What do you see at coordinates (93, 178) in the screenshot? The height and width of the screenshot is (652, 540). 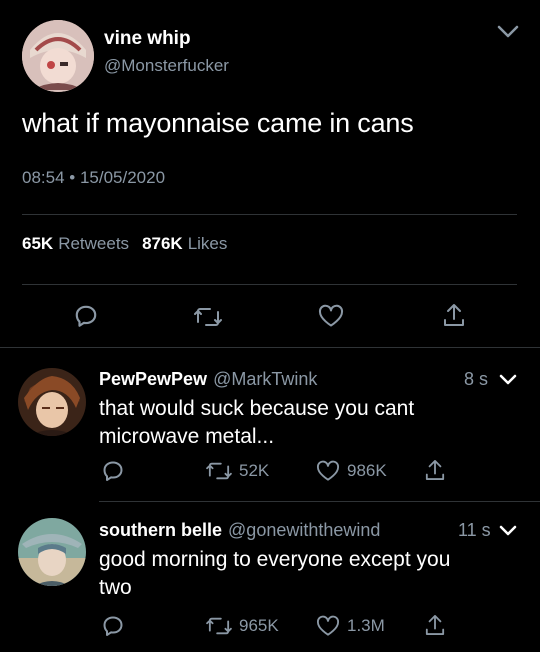 I see `tweet-timestamp: 08:54 • 15/05/2020` at bounding box center [93, 178].